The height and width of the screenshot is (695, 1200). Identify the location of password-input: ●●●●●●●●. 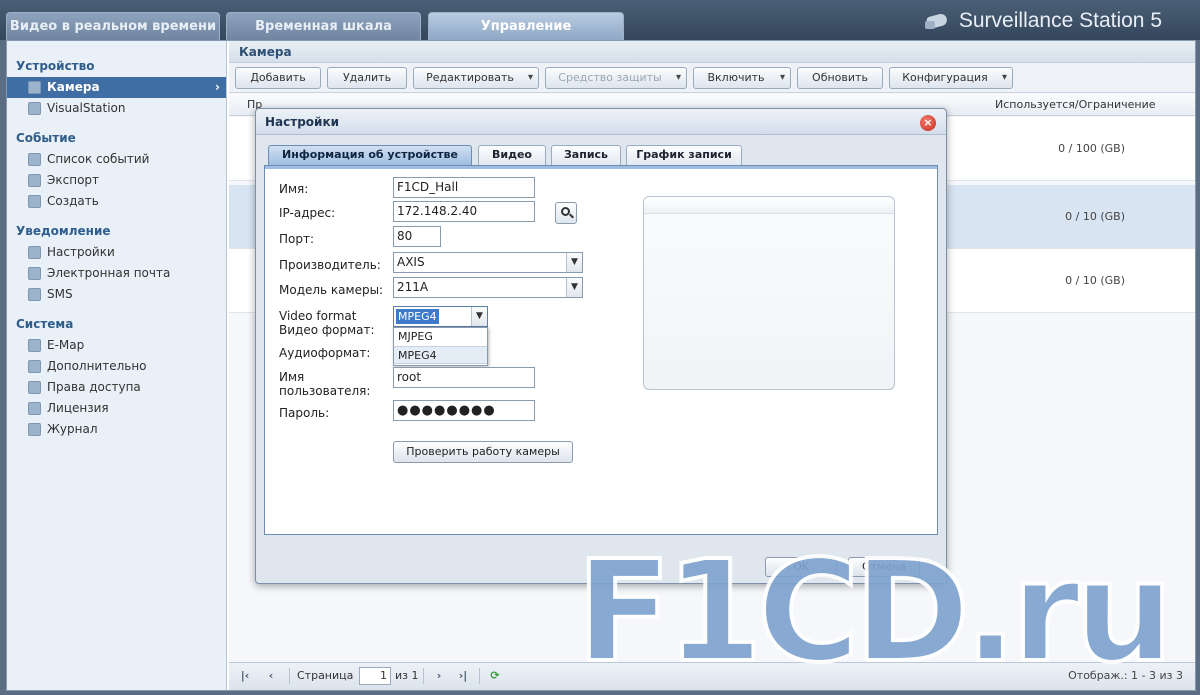
(464, 410).